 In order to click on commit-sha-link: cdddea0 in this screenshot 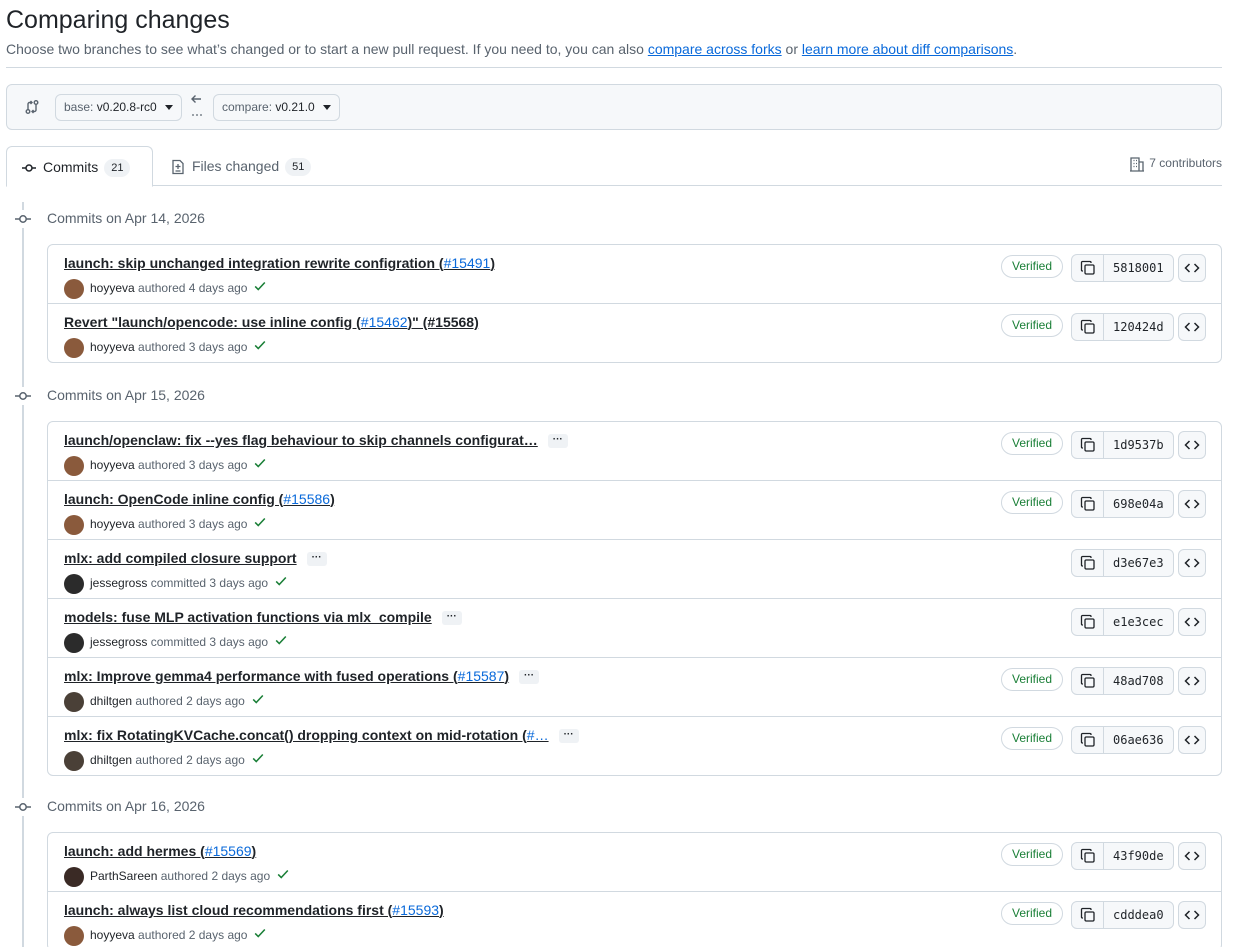, I will do `click(1138, 915)`.